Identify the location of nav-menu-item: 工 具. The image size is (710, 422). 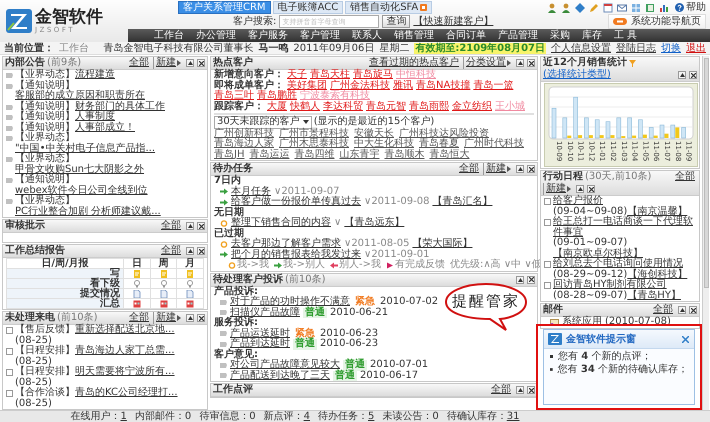
(626, 36).